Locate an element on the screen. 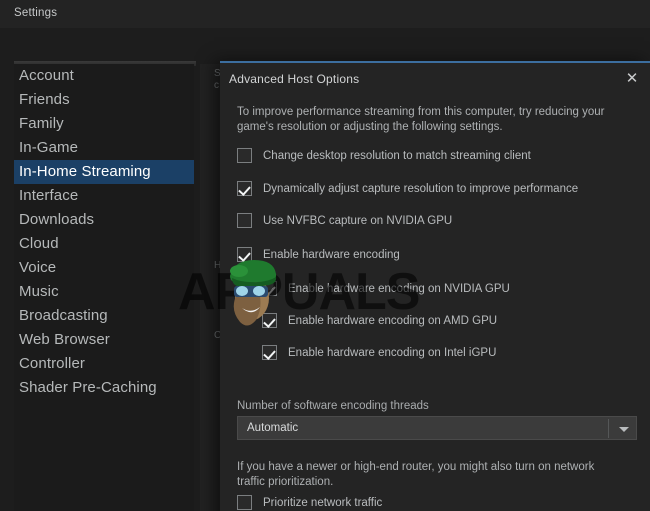 This screenshot has width=650, height=511. checkbox-change-desktop-resolution is located at coordinates (244, 155).